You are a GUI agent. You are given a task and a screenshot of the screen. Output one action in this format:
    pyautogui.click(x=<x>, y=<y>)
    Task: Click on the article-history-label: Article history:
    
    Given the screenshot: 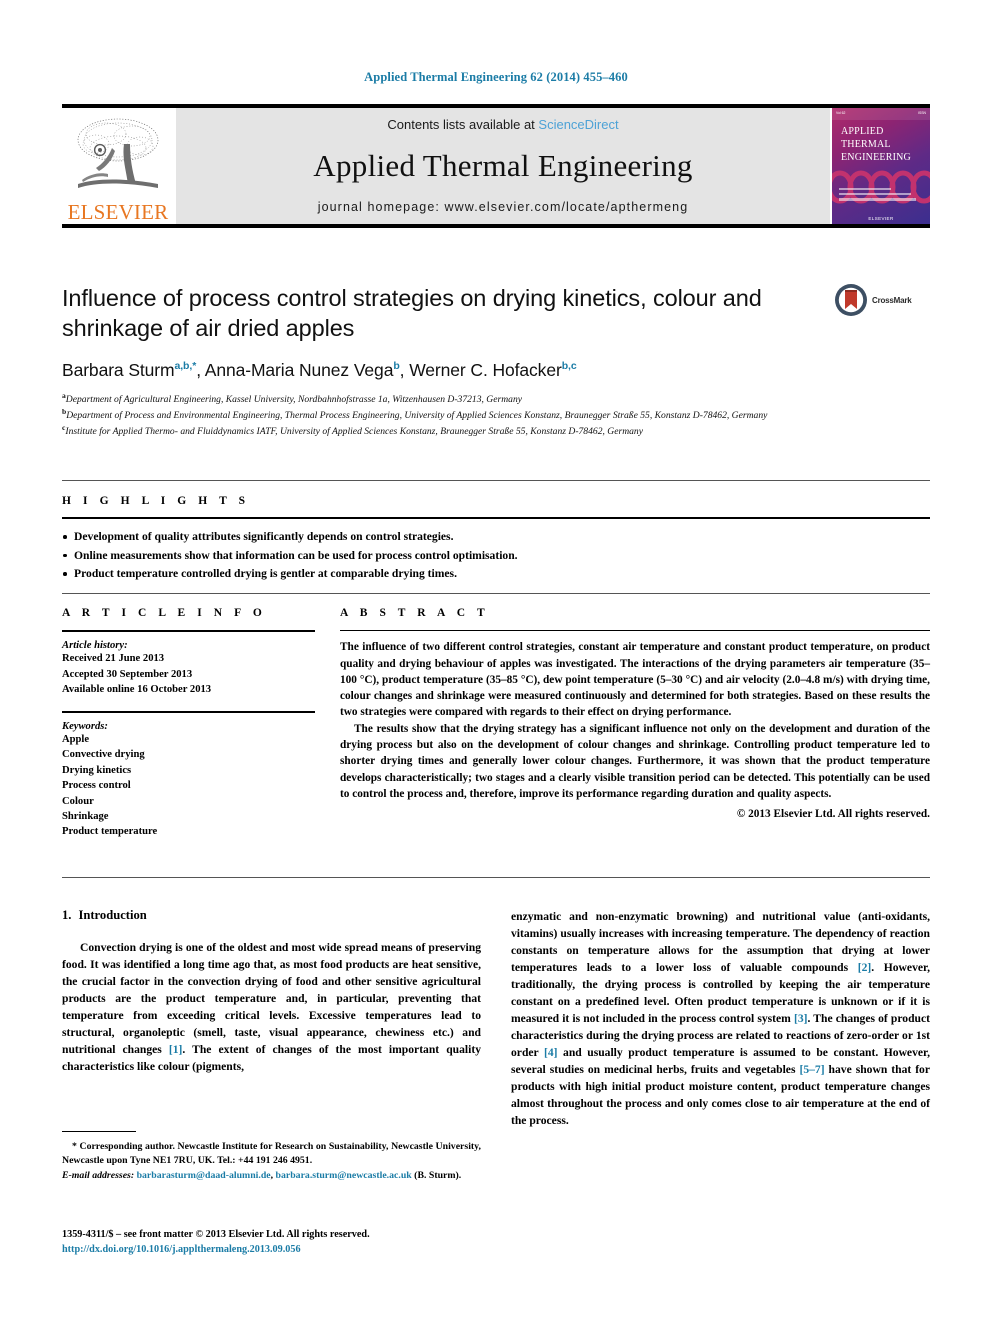 What is the action you would take?
    pyautogui.click(x=95, y=646)
    